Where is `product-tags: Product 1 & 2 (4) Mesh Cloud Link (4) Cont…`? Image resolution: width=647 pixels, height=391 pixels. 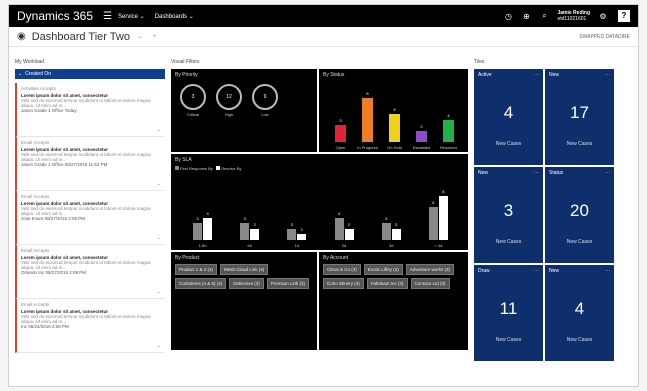
product-tags: Product 1 & 2 (4) Mesh Cloud Link (4) Cont… is located at coordinates (244, 276).